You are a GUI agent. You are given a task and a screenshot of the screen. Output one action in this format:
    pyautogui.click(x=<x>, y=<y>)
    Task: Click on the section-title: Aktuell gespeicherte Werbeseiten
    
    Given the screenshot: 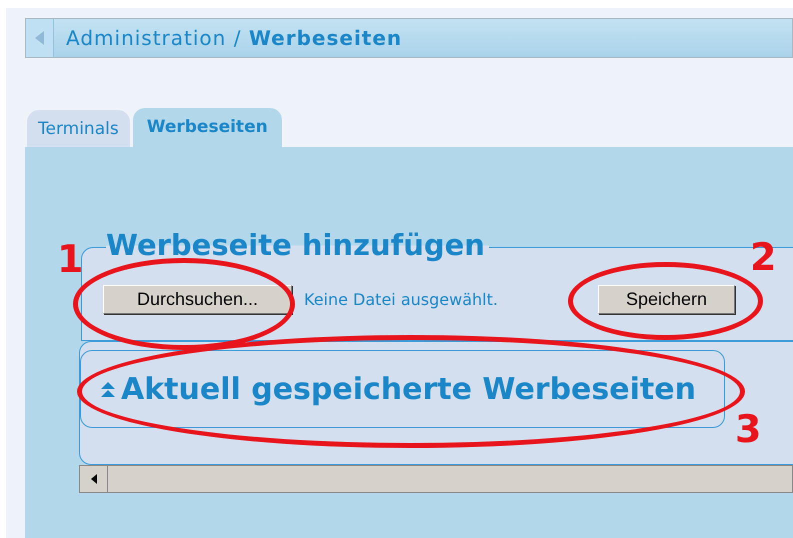 What is the action you would take?
    pyautogui.click(x=408, y=389)
    